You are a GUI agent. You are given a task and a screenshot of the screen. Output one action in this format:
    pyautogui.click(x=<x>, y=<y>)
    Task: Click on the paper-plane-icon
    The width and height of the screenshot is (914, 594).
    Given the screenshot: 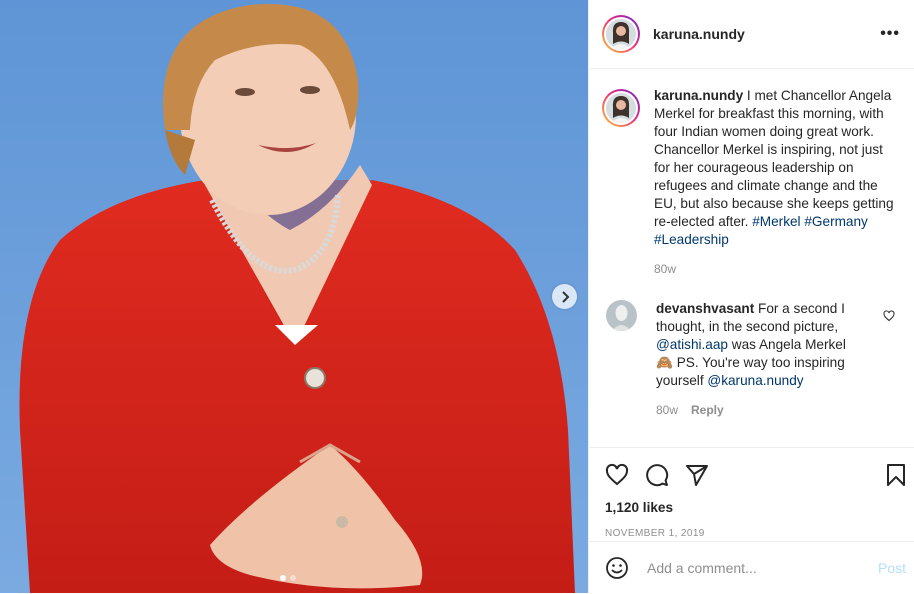 What is the action you would take?
    pyautogui.click(x=697, y=475)
    